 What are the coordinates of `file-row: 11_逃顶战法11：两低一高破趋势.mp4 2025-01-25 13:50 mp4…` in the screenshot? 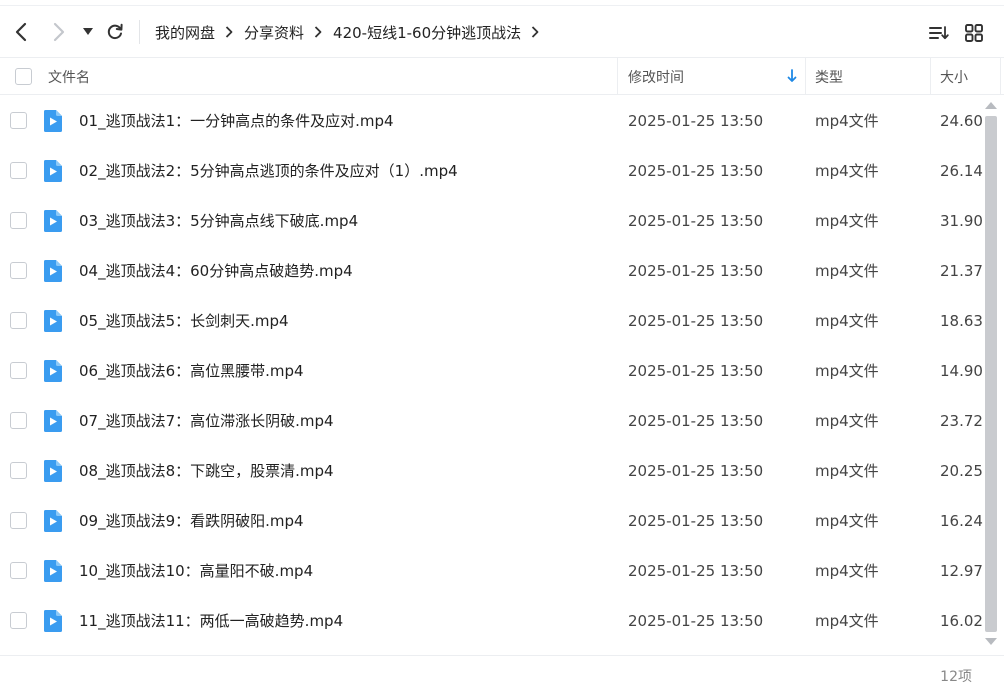 It's located at (491, 621).